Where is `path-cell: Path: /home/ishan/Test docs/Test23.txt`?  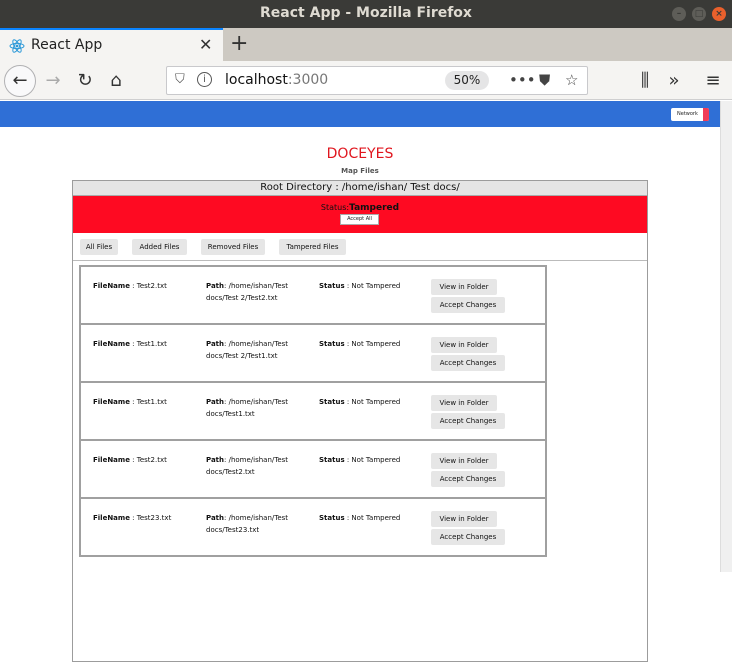 path-cell: Path: /home/ishan/Test docs/Test23.txt is located at coordinates (247, 524).